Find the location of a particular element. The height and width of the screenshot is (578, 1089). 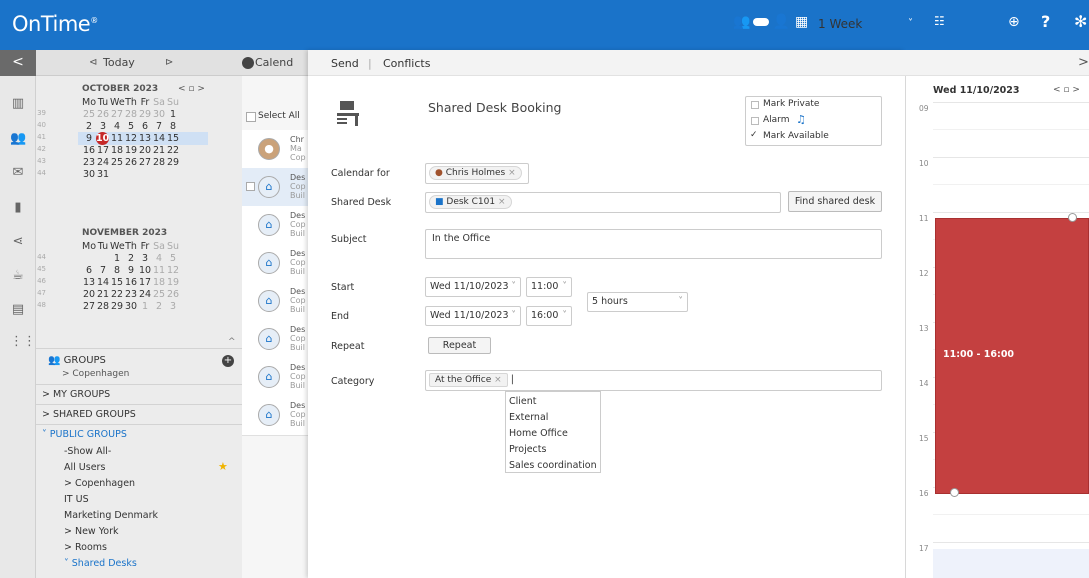

calendar-icon: ▥ is located at coordinates (18, 104).